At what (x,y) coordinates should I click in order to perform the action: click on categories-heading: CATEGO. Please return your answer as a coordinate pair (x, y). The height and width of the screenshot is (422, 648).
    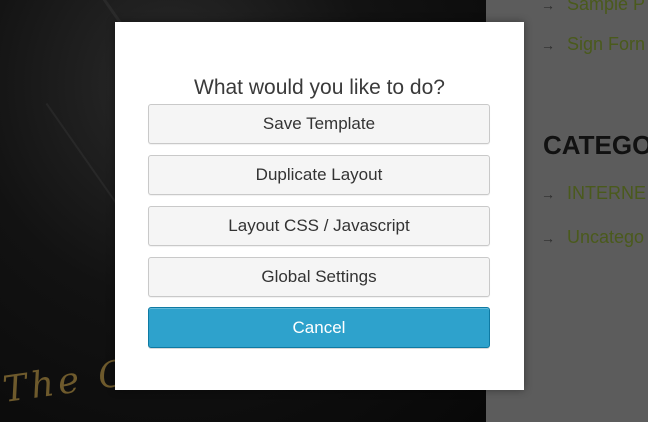
    Looking at the image, I should click on (595, 145).